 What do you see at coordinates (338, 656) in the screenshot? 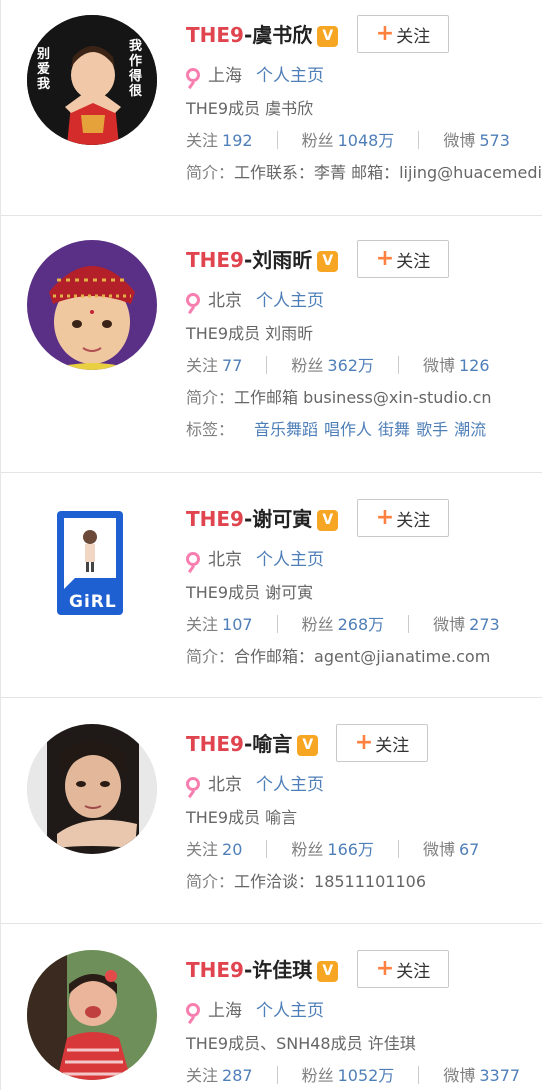
I see `user-intro: 简介：合作邮箱：agent@jianatime.com` at bounding box center [338, 656].